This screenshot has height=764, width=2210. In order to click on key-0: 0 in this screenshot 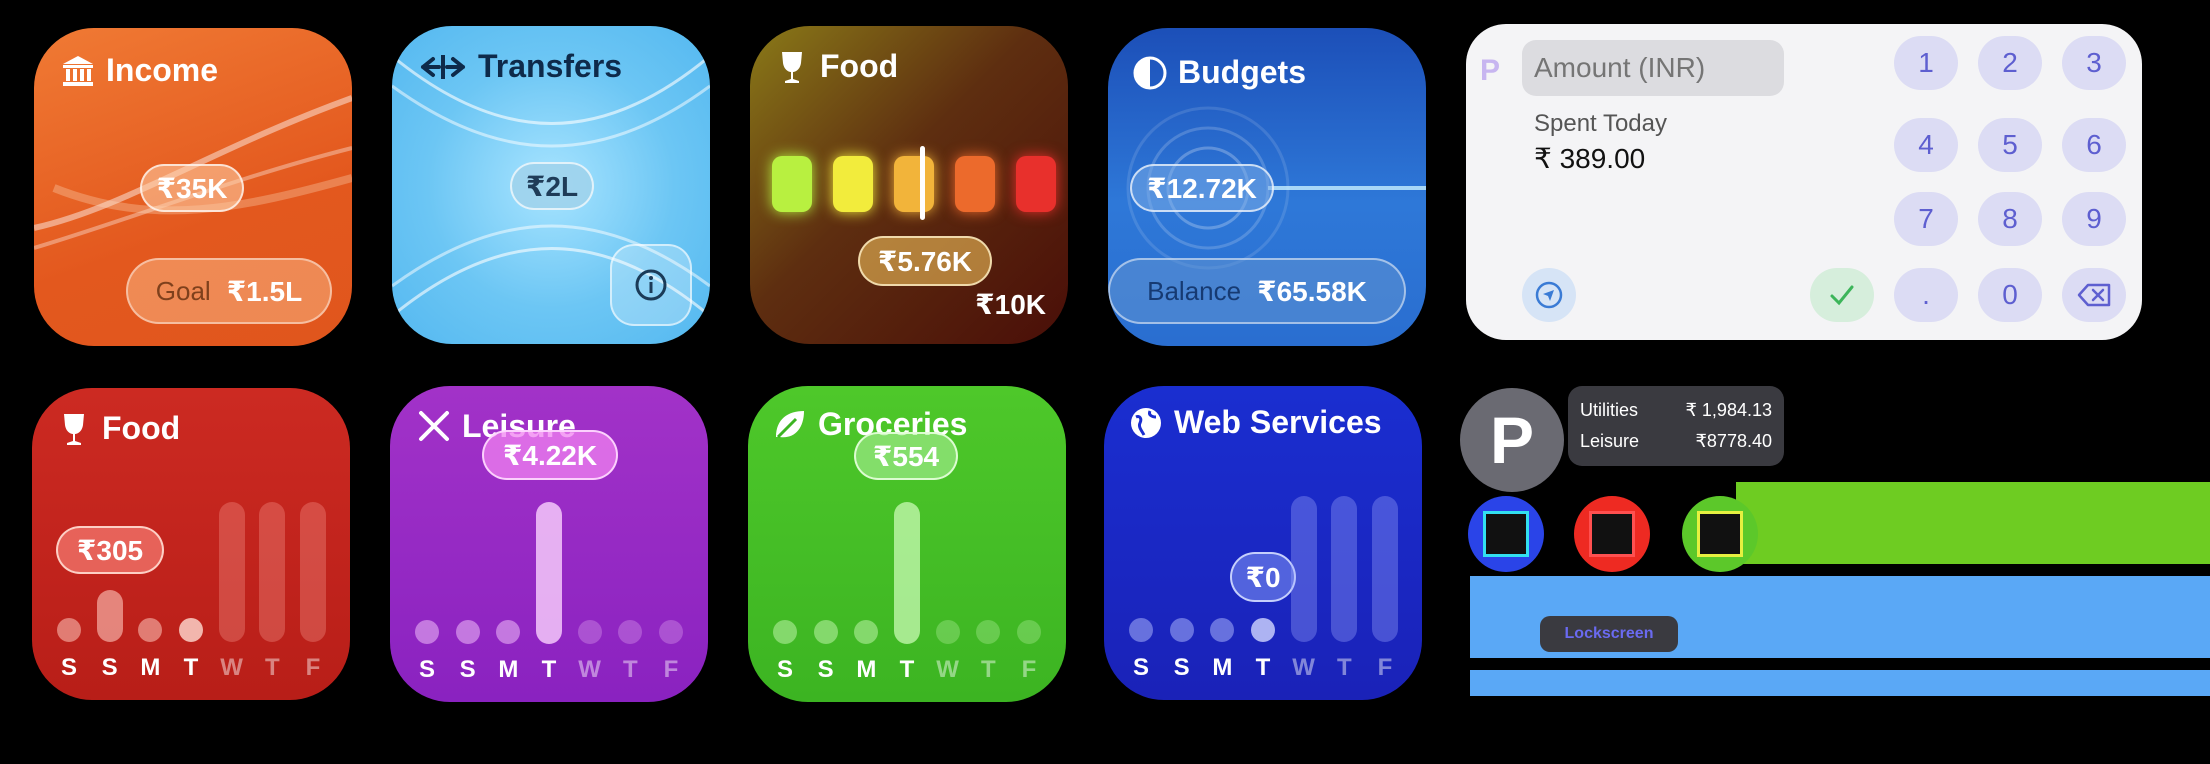, I will do `click(2010, 295)`.